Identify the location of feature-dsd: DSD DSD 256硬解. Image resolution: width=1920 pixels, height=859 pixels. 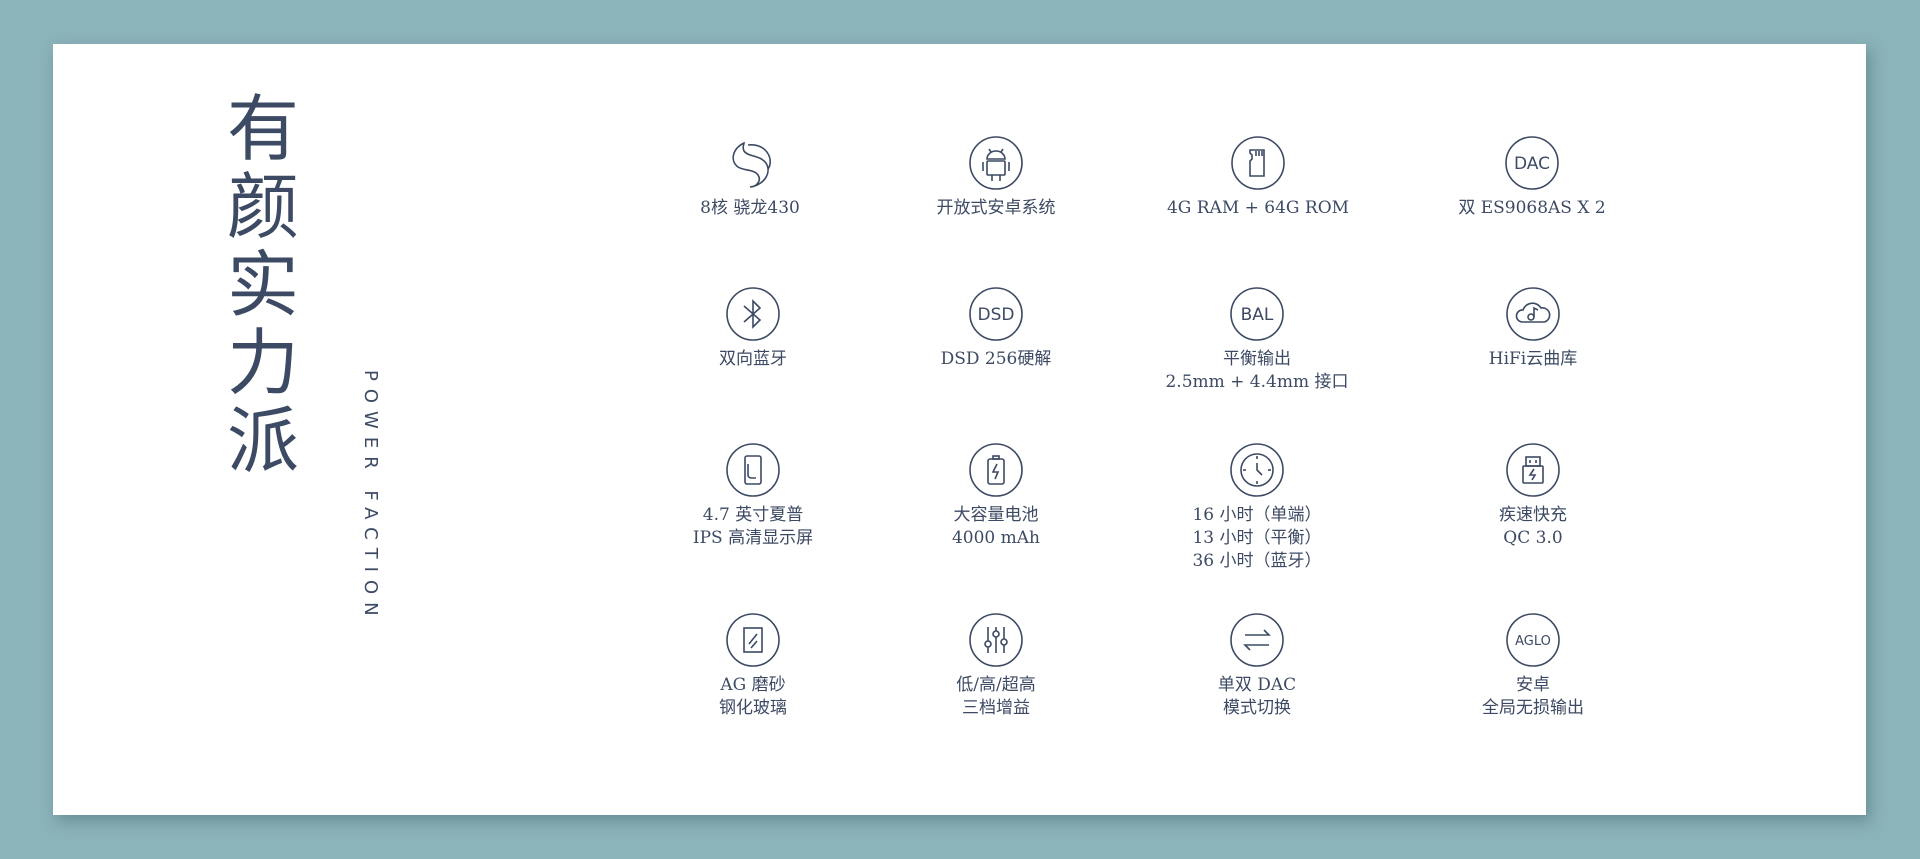
(996, 328).